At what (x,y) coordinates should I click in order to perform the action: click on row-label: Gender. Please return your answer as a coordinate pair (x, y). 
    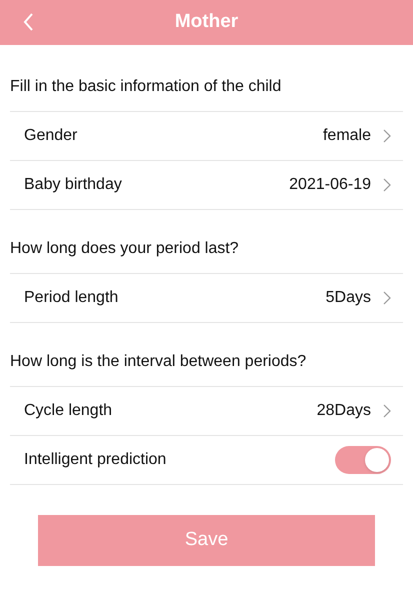
    Looking at the image, I should click on (51, 136).